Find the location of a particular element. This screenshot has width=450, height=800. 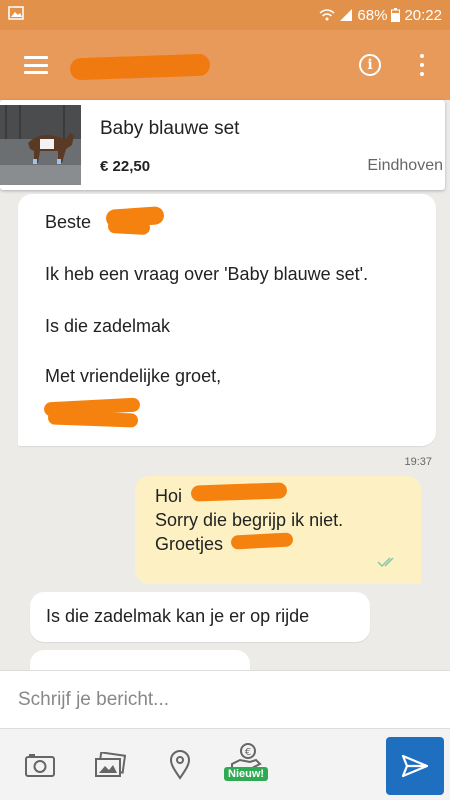

message-greeting: Beste is located at coordinates (68, 222).